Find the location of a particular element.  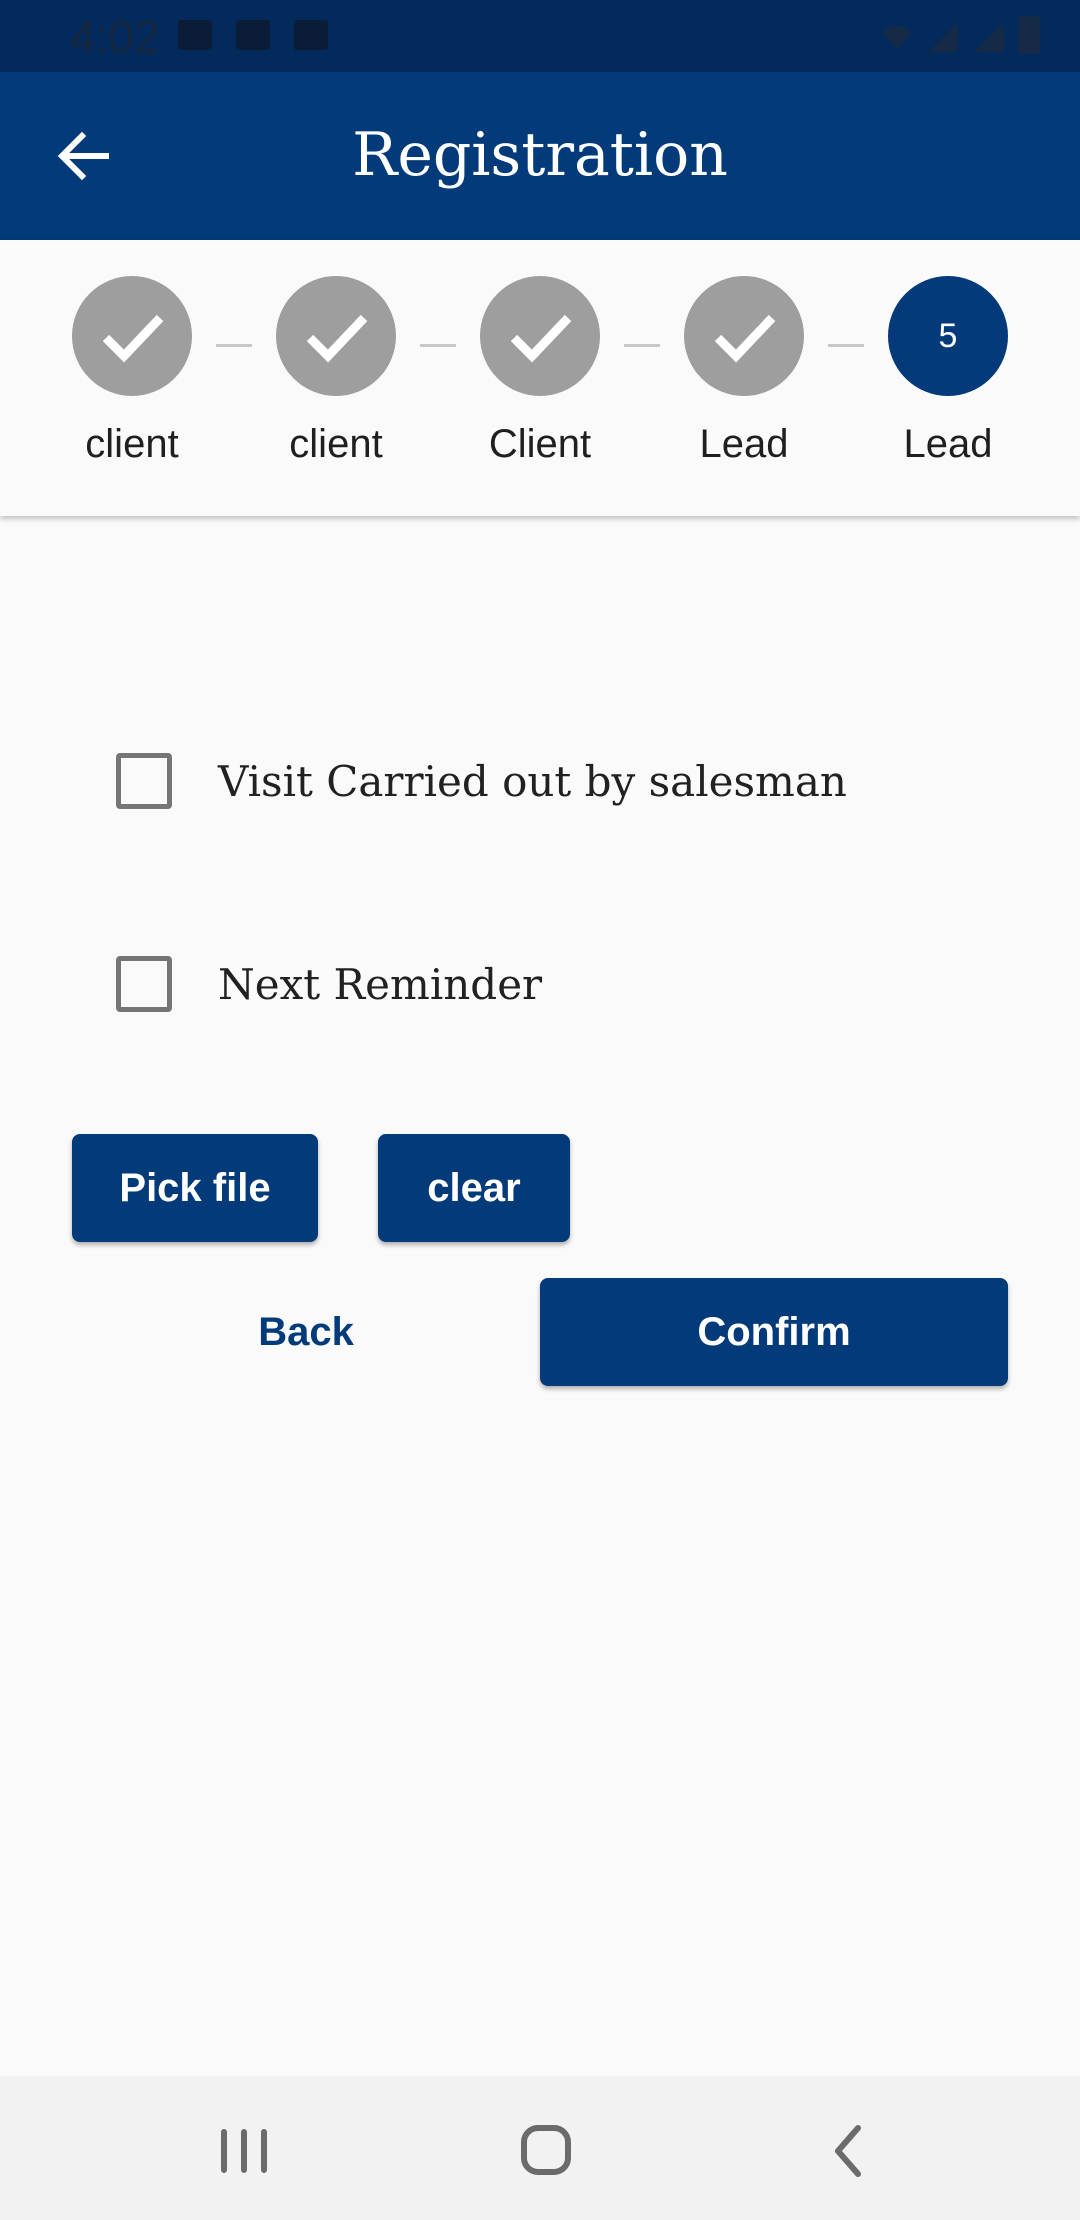

step-1: client is located at coordinates (132, 371).